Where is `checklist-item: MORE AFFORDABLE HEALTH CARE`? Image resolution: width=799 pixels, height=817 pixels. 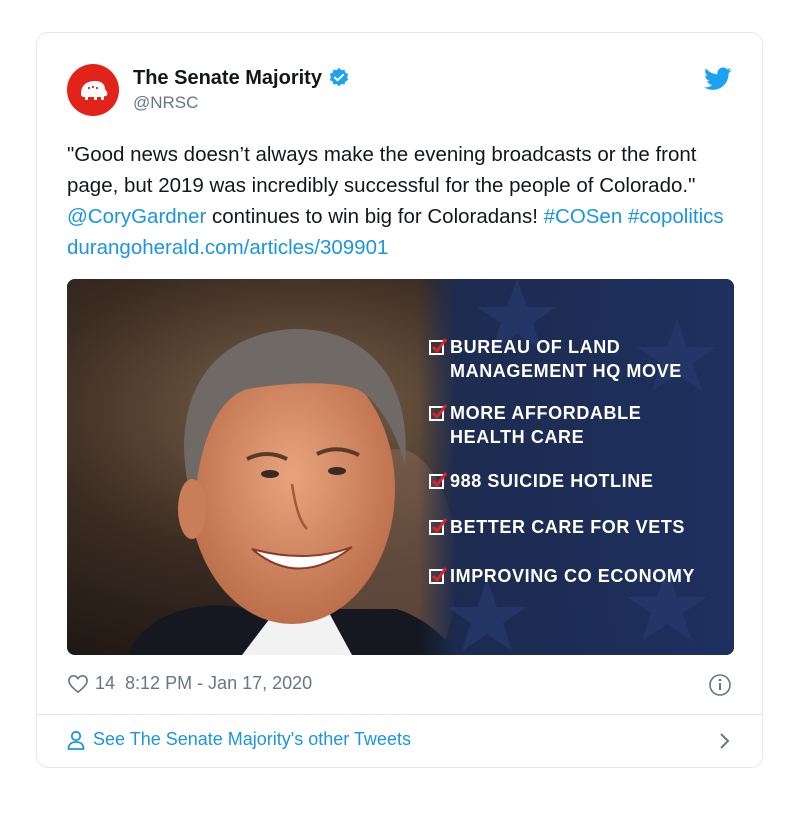
checklist-item: MORE AFFORDABLE HEALTH CARE is located at coordinates (574, 425).